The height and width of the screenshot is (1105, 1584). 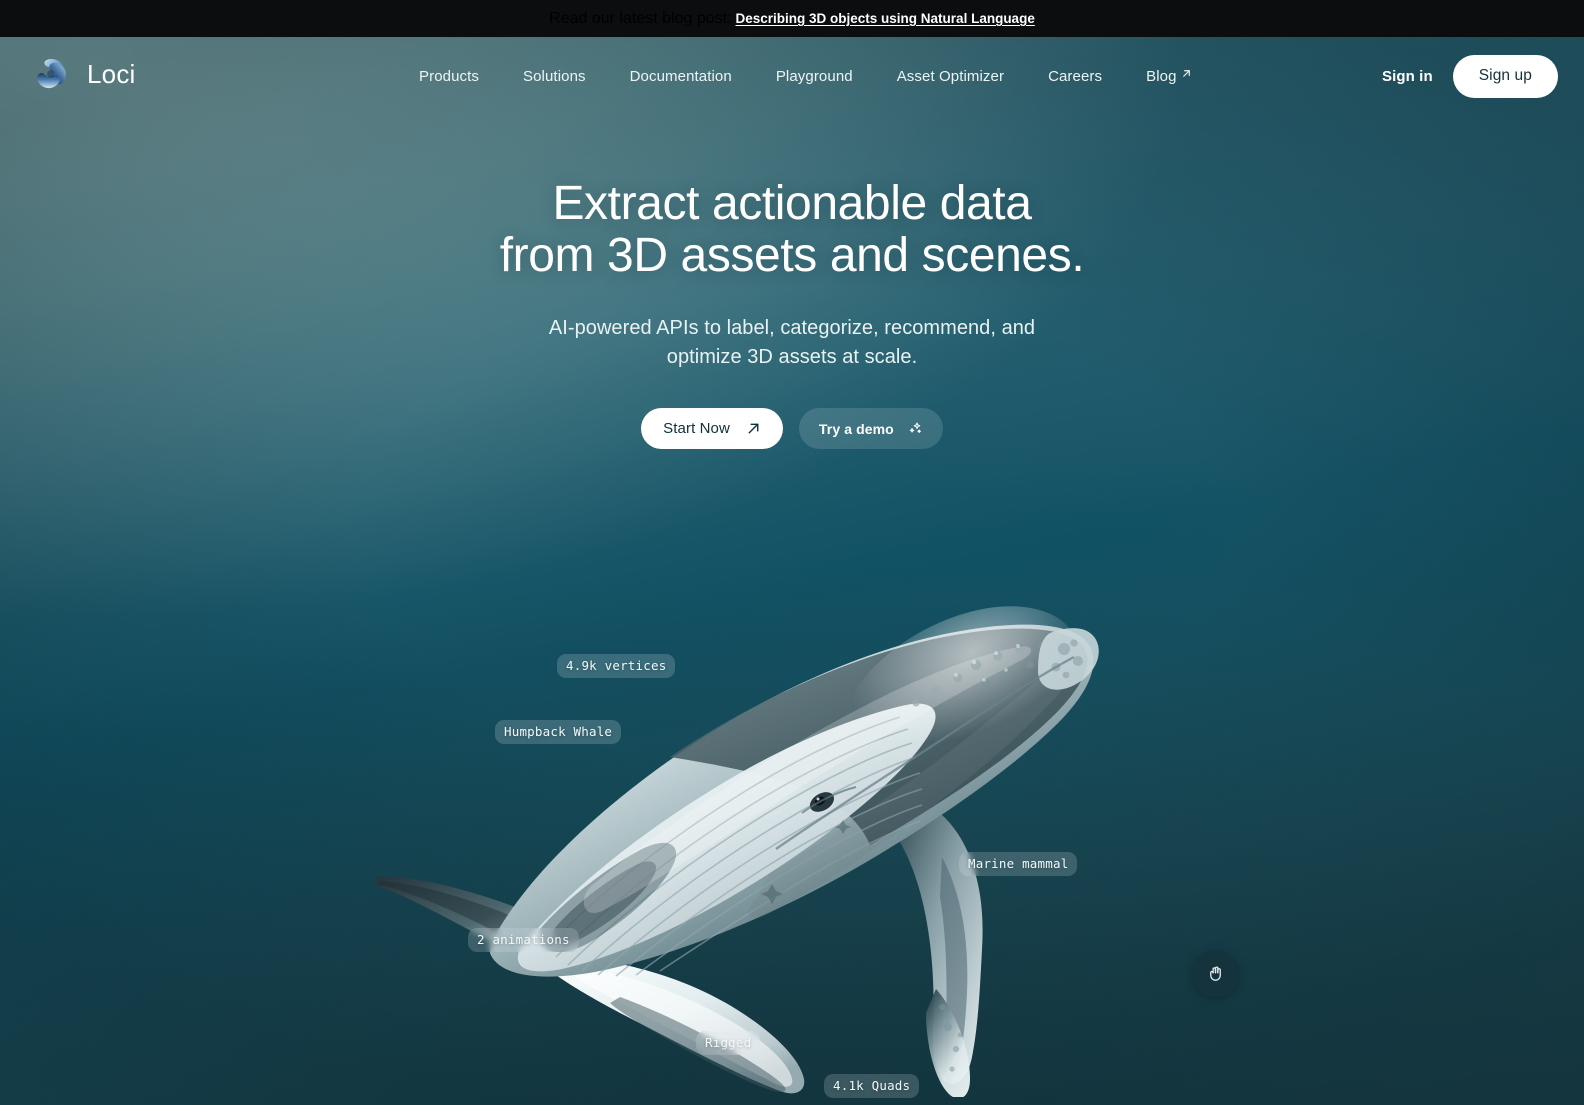 What do you see at coordinates (83, 74) in the screenshot?
I see `brand-home-link: Loci` at bounding box center [83, 74].